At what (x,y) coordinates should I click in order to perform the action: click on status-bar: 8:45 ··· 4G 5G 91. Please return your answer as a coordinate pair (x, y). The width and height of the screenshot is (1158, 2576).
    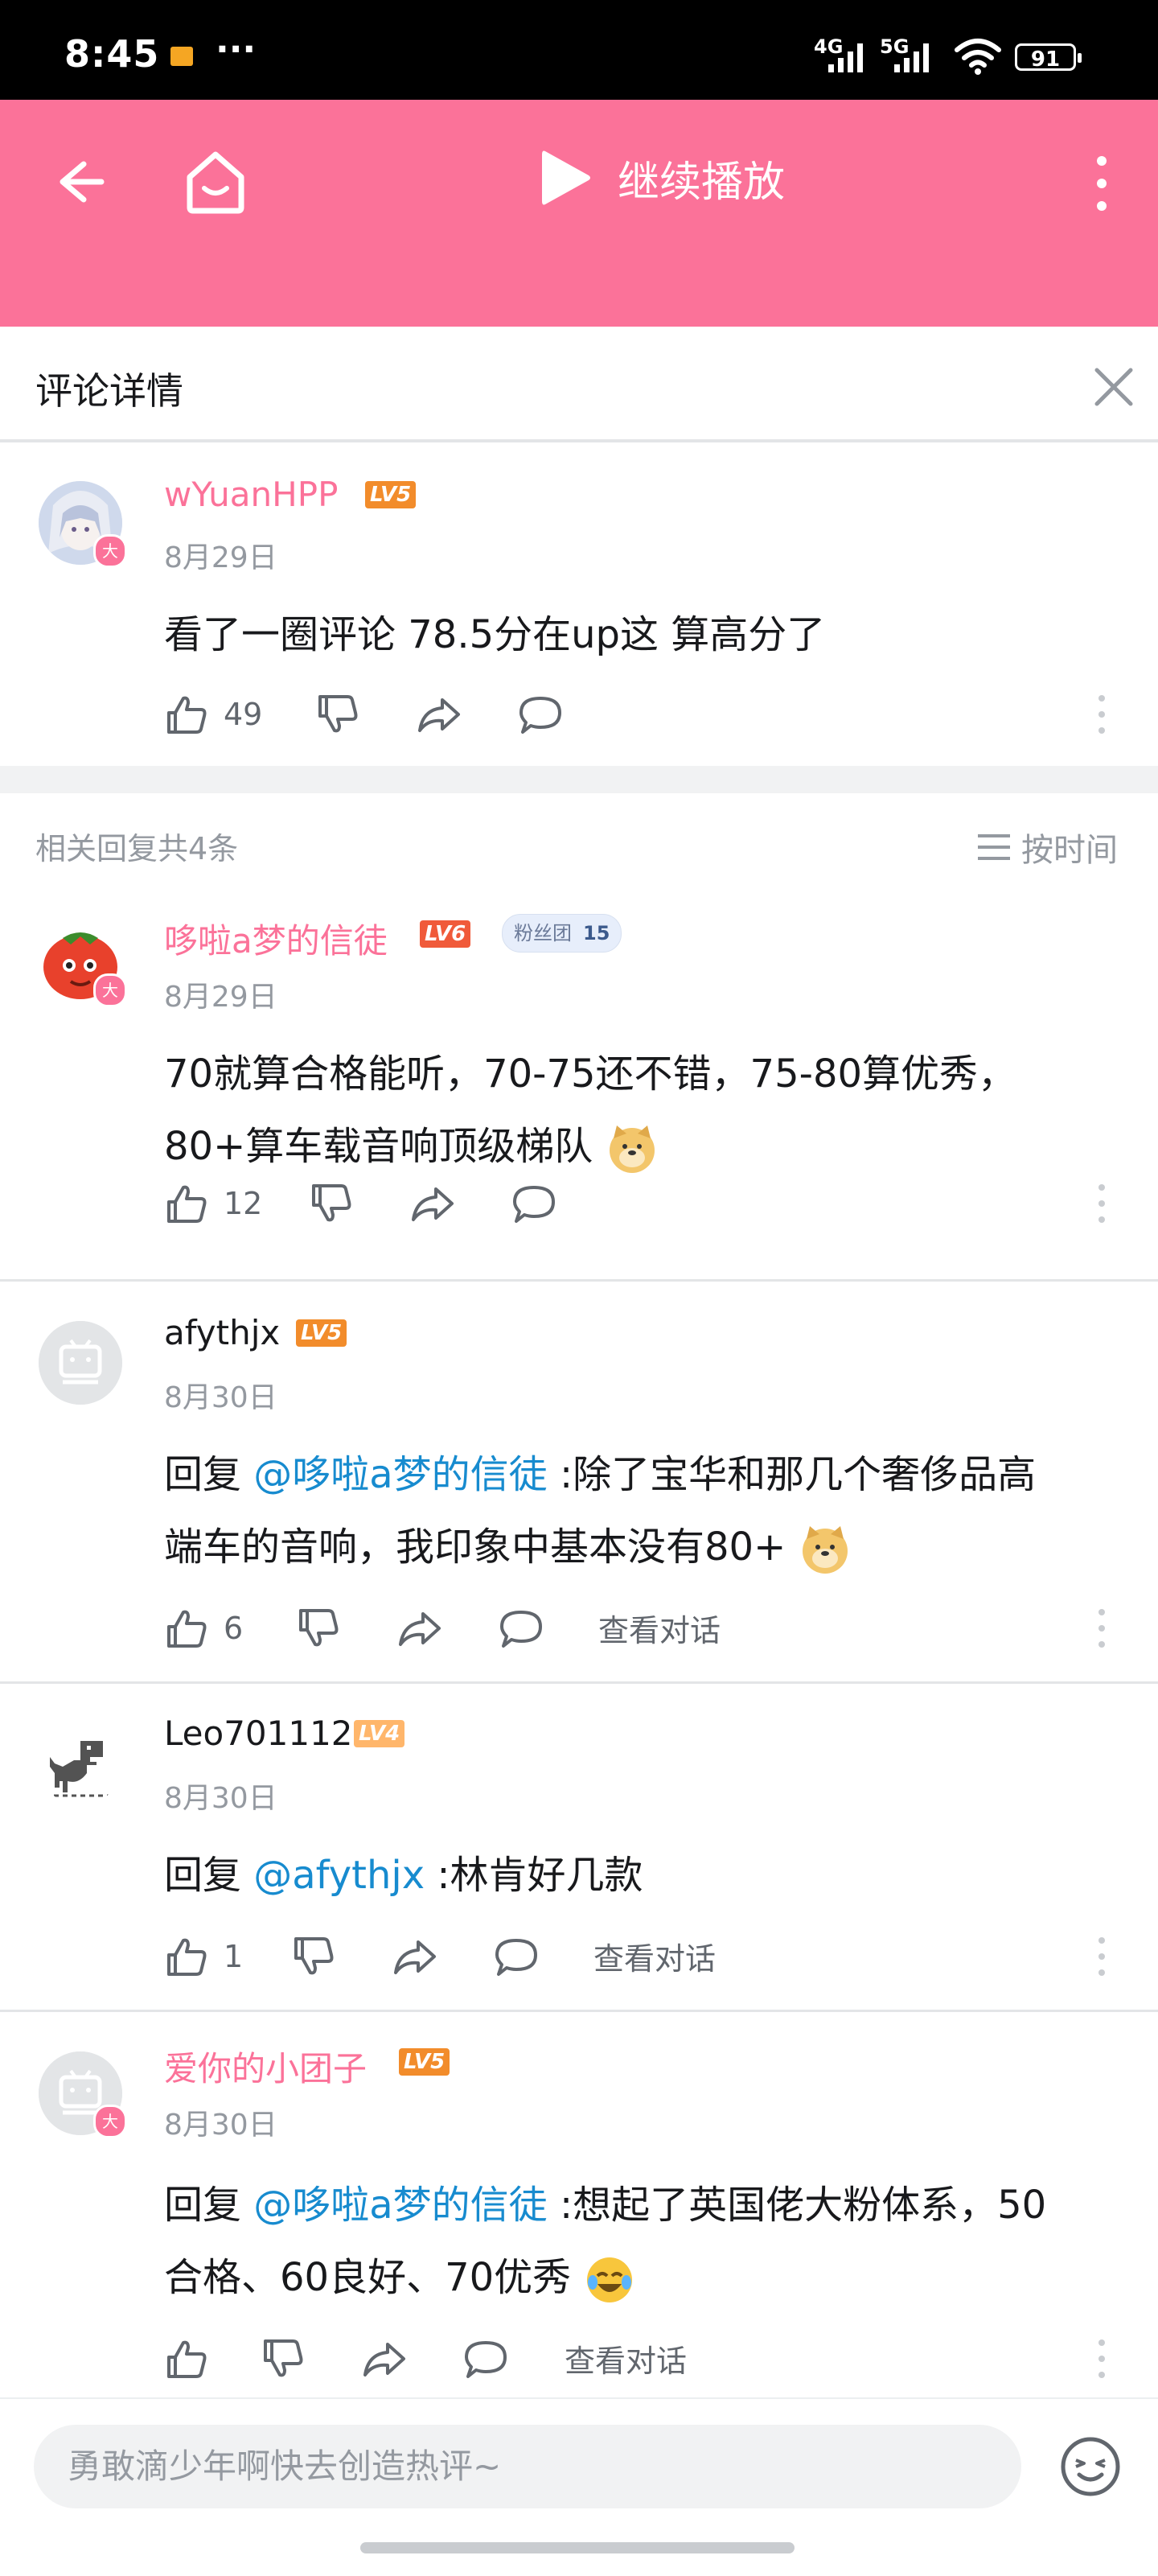
    Looking at the image, I should click on (579, 50).